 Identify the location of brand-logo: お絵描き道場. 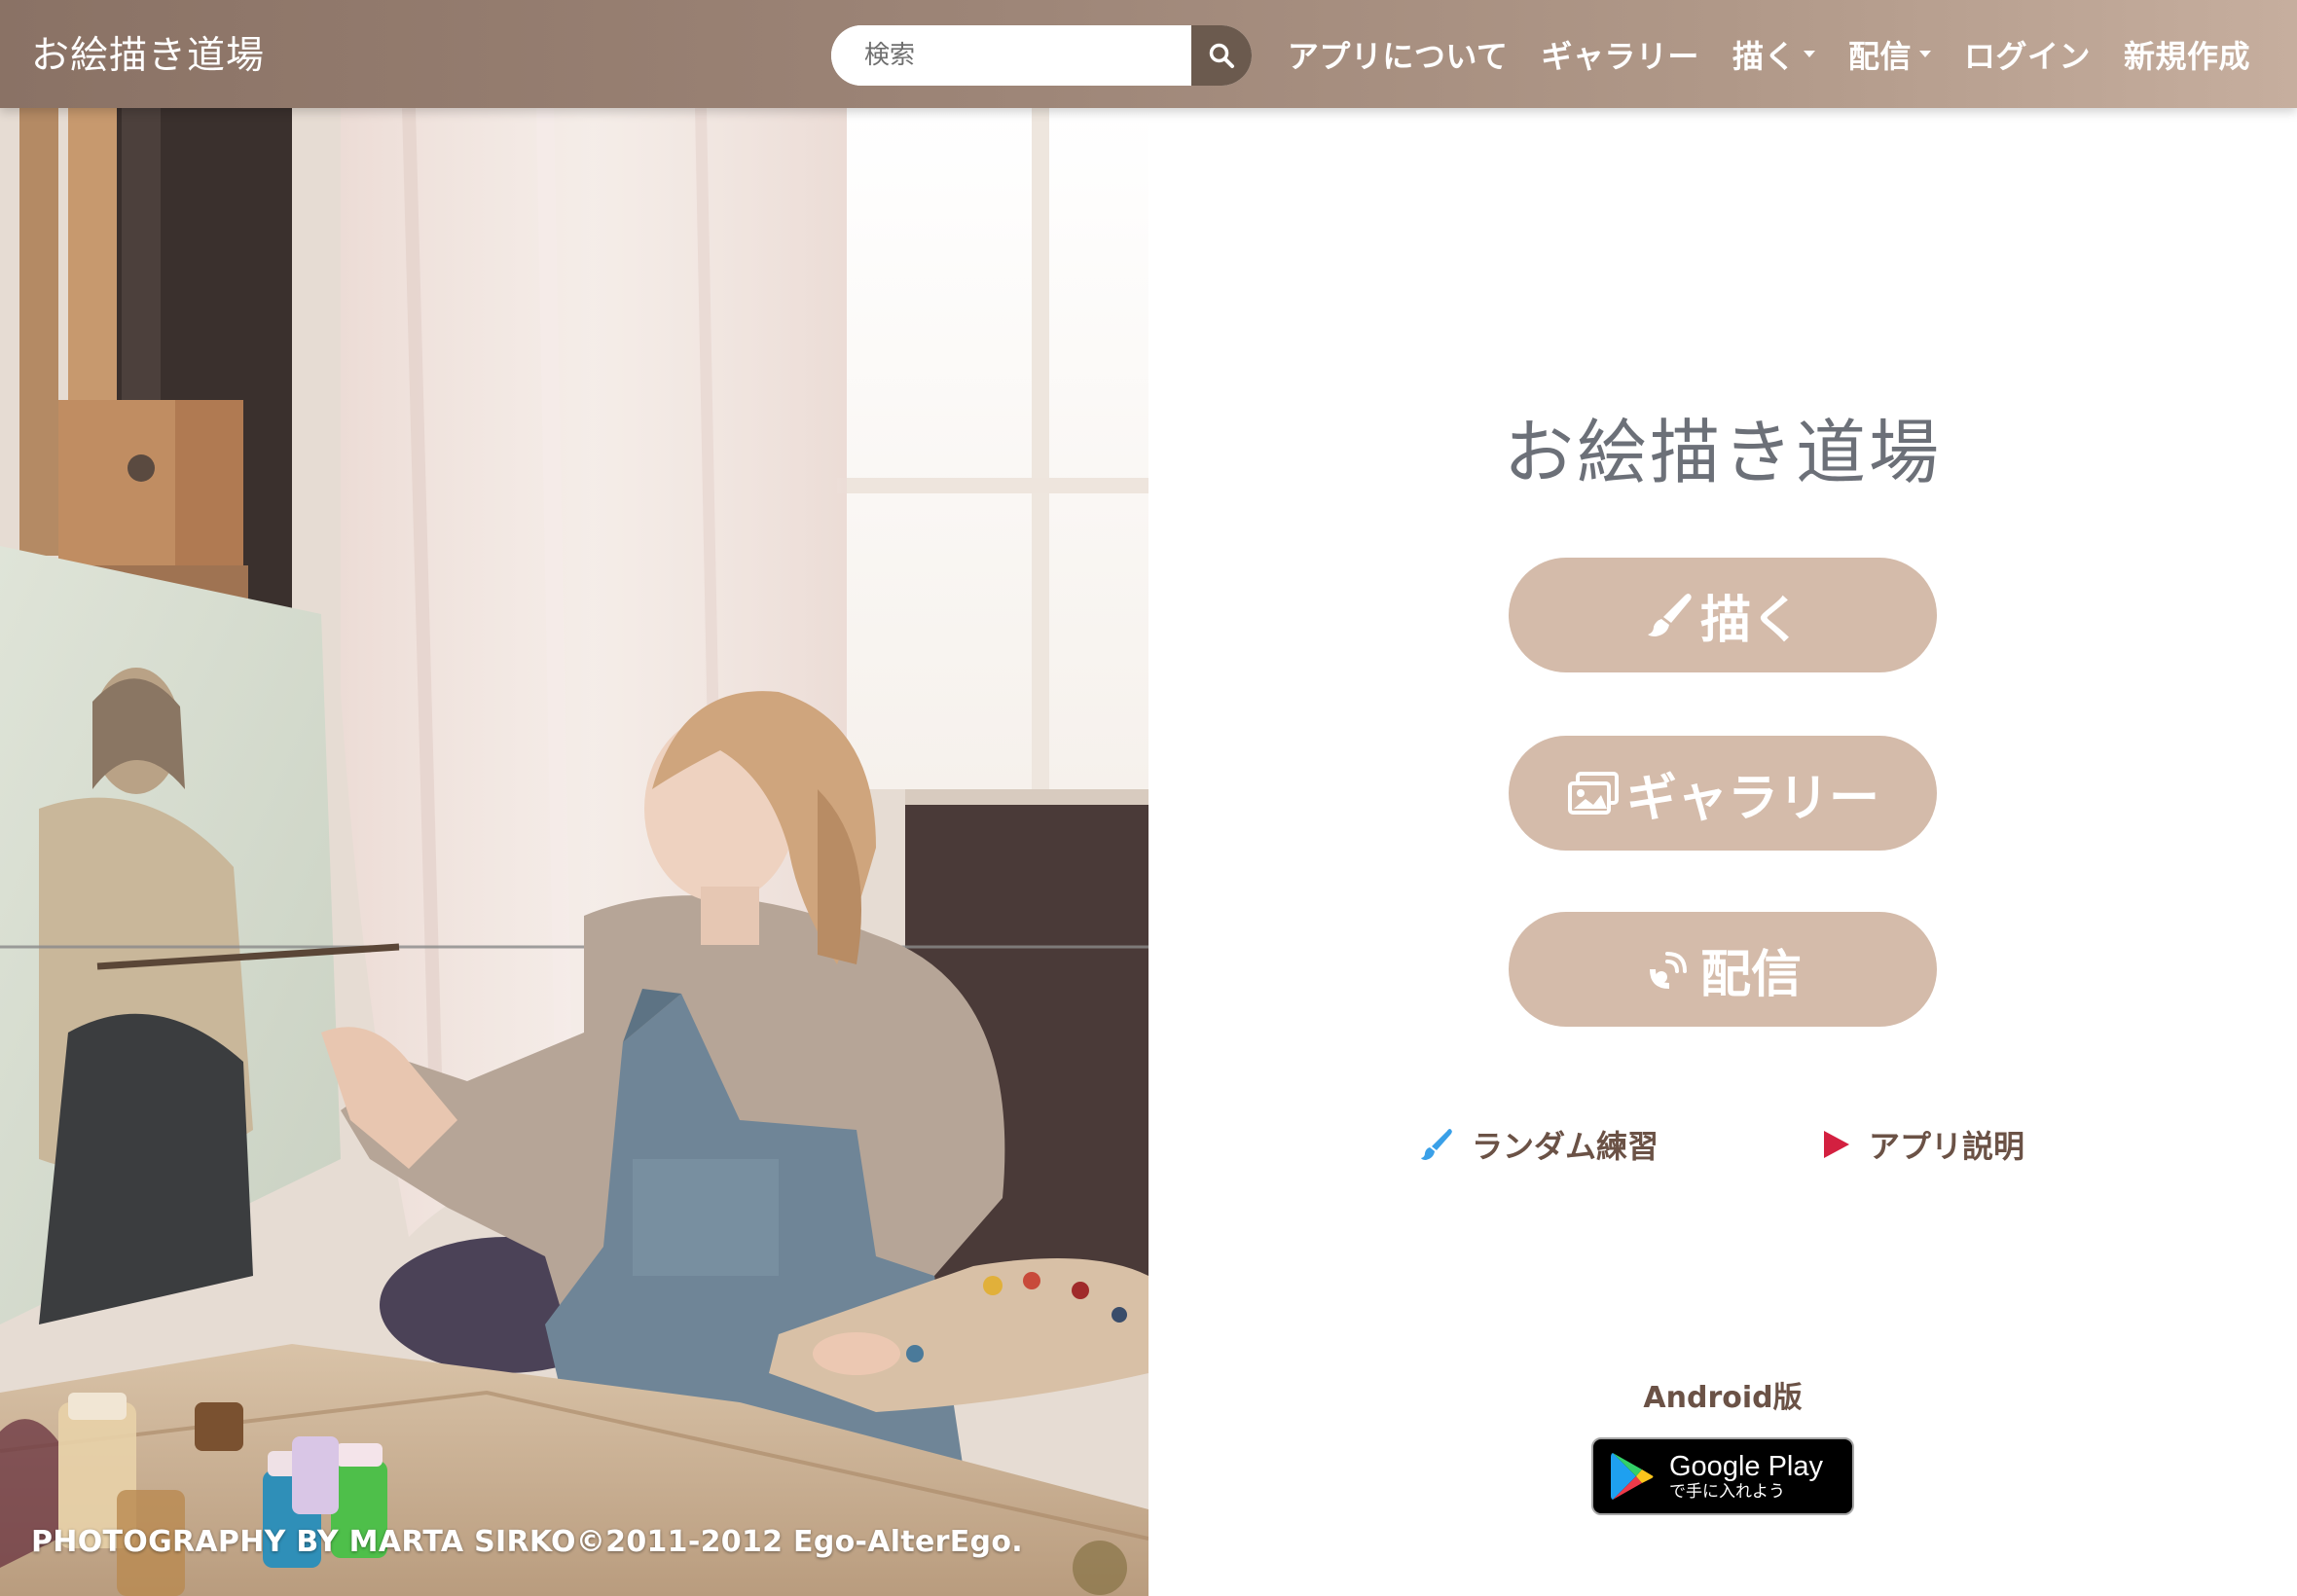
(148, 53).